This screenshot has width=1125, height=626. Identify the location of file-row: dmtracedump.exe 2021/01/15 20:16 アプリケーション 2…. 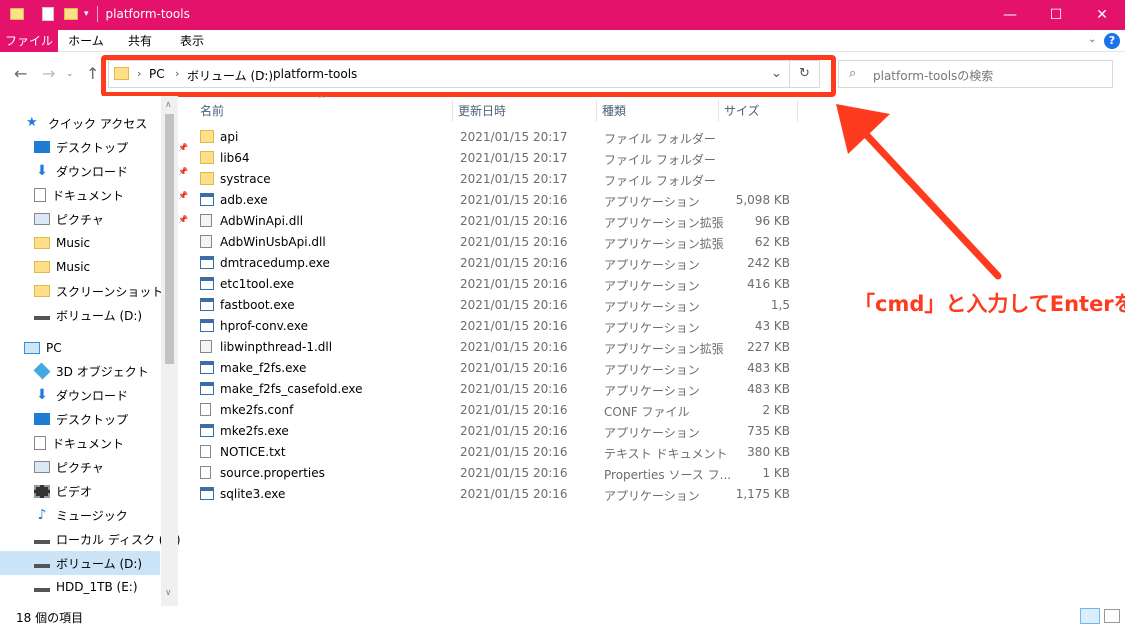
(498, 263).